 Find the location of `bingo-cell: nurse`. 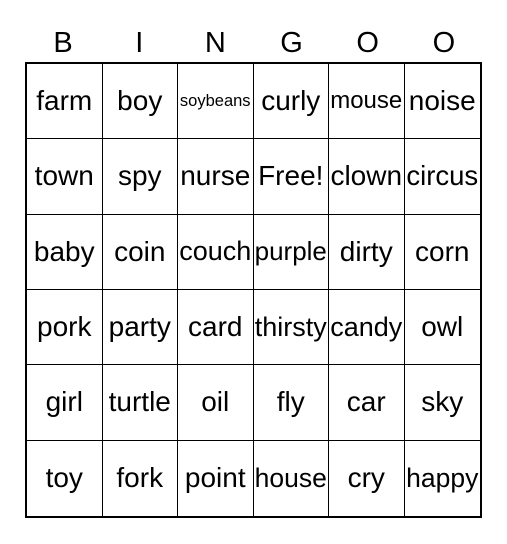

bingo-cell: nurse is located at coordinates (216, 177).